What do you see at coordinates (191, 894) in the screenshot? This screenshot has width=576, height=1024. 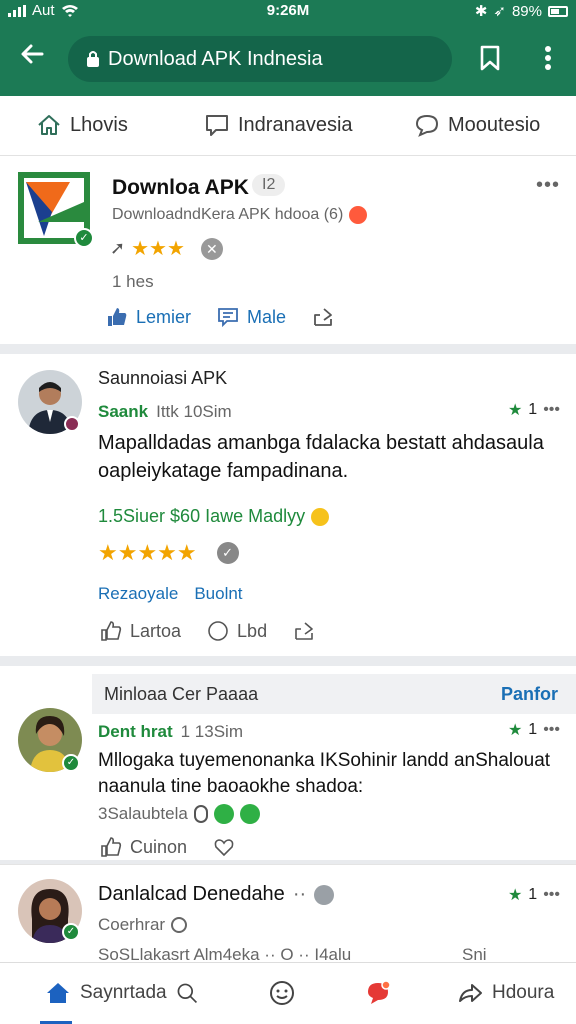 I see `review-author: Danlalcad Denedahe` at bounding box center [191, 894].